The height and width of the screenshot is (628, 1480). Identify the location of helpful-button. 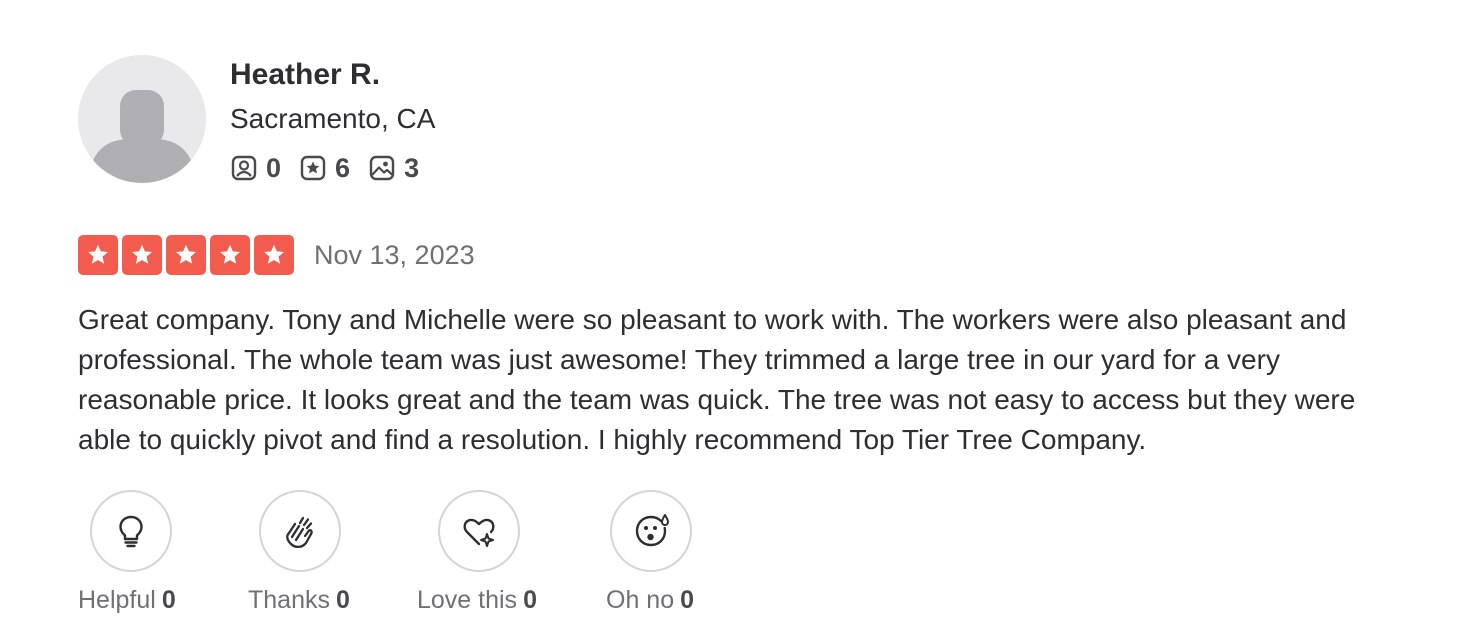
(131, 531).